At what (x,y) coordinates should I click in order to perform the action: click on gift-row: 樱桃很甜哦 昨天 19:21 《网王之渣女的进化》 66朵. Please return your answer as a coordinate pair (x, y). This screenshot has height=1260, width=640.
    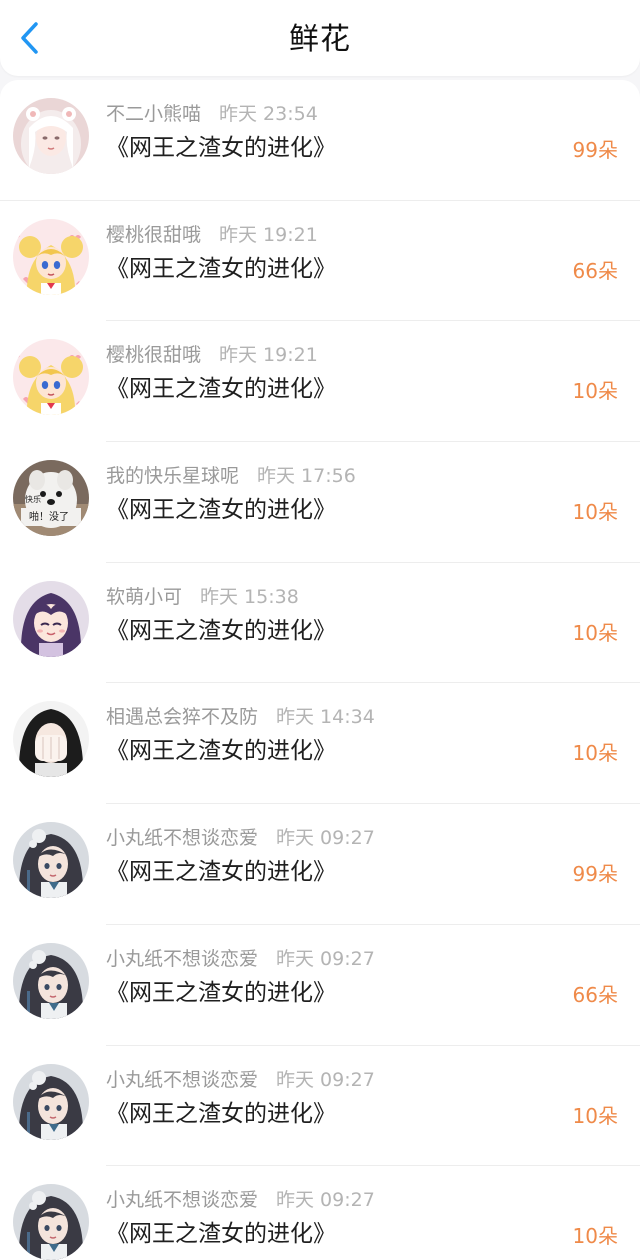
    Looking at the image, I should click on (320, 261).